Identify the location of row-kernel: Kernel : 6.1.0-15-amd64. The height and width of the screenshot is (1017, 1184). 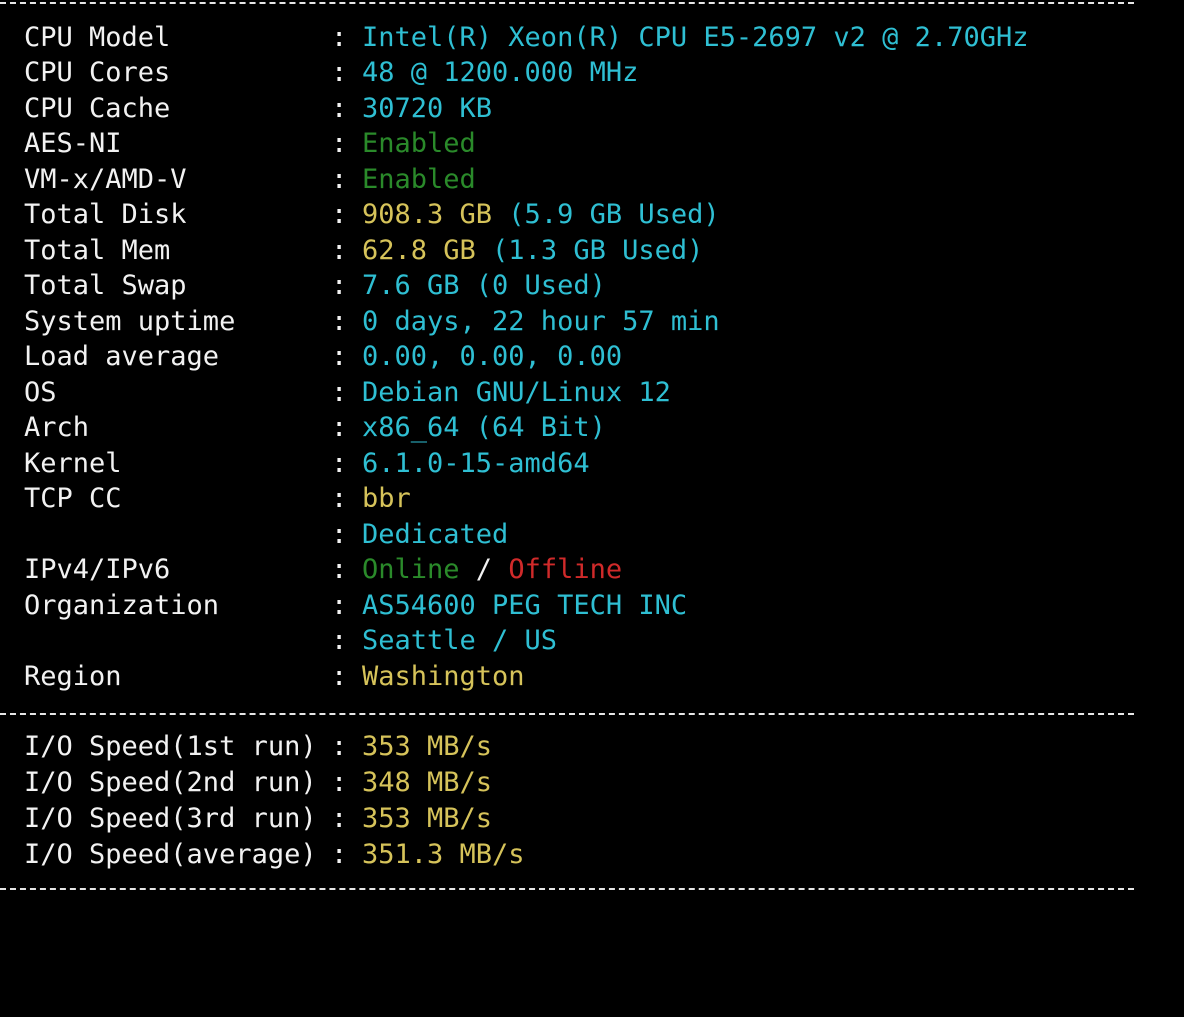
(307, 464).